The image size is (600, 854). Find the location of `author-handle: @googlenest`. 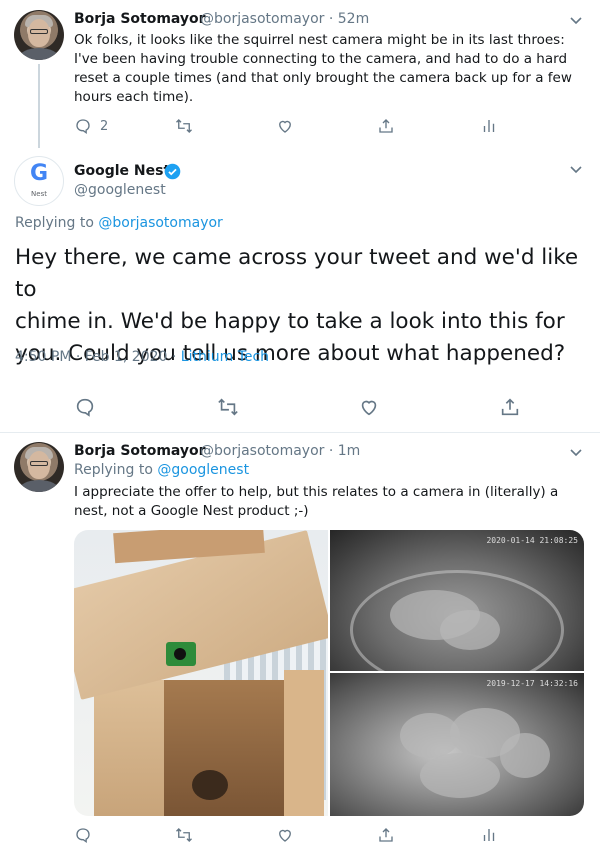

author-handle: @googlenest is located at coordinates (120, 190).